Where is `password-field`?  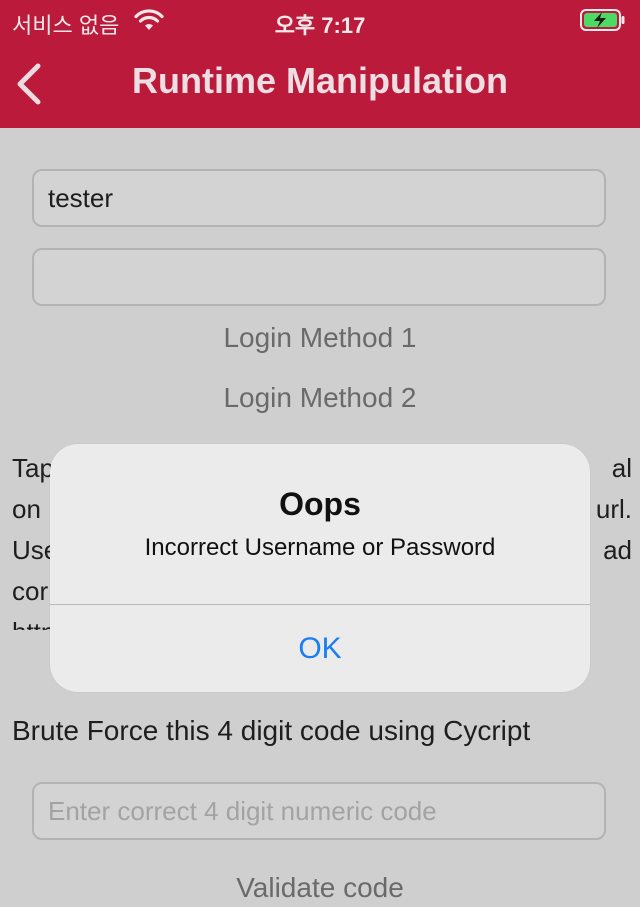 password-field is located at coordinates (319, 277).